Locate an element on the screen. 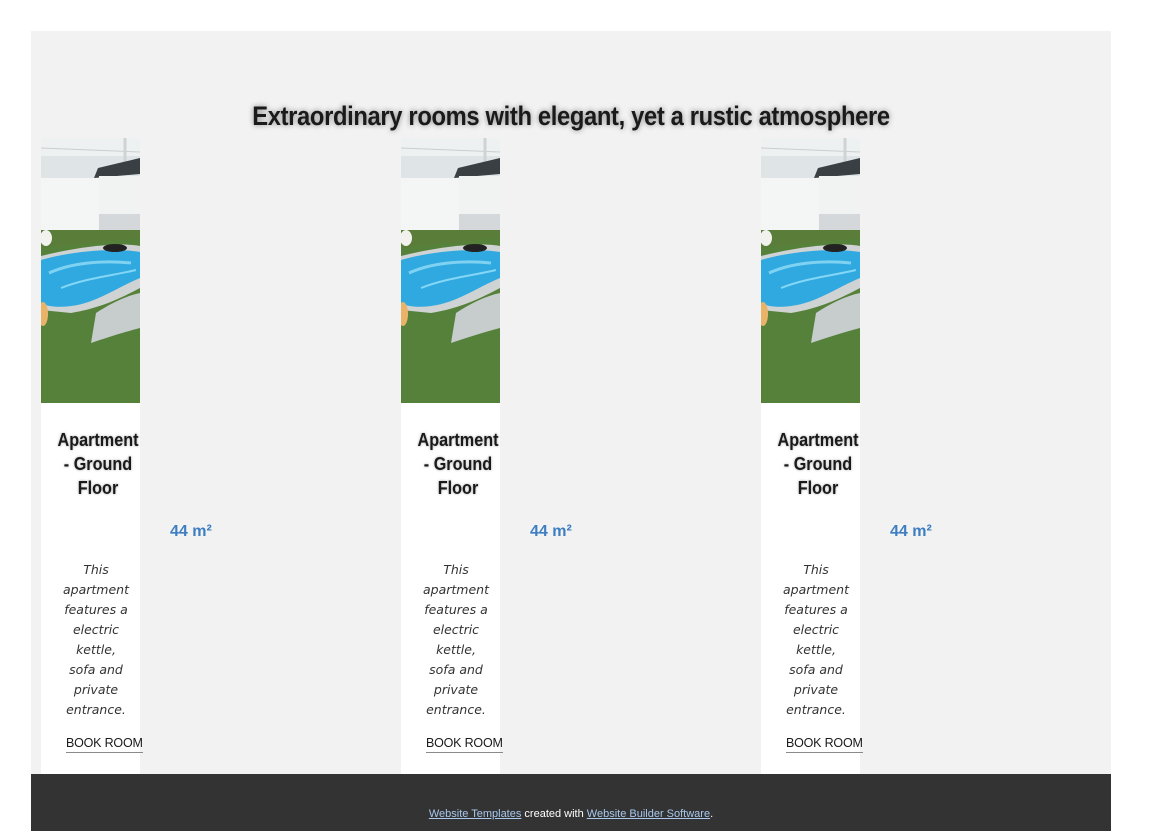 The image size is (1150, 831). footer-end-text: . is located at coordinates (712, 814).